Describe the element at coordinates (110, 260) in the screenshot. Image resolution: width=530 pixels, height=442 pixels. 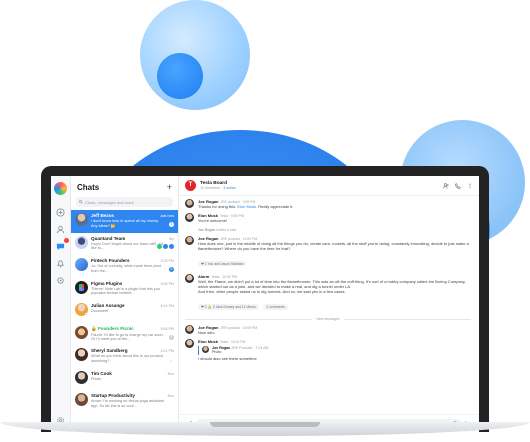
I see `chat-name: Fintech Founders` at that location.